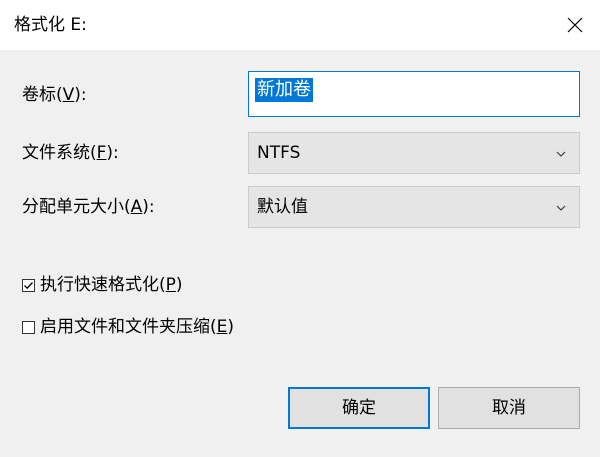 The width and height of the screenshot is (600, 457). I want to click on ok-button: 确定, so click(359, 408).